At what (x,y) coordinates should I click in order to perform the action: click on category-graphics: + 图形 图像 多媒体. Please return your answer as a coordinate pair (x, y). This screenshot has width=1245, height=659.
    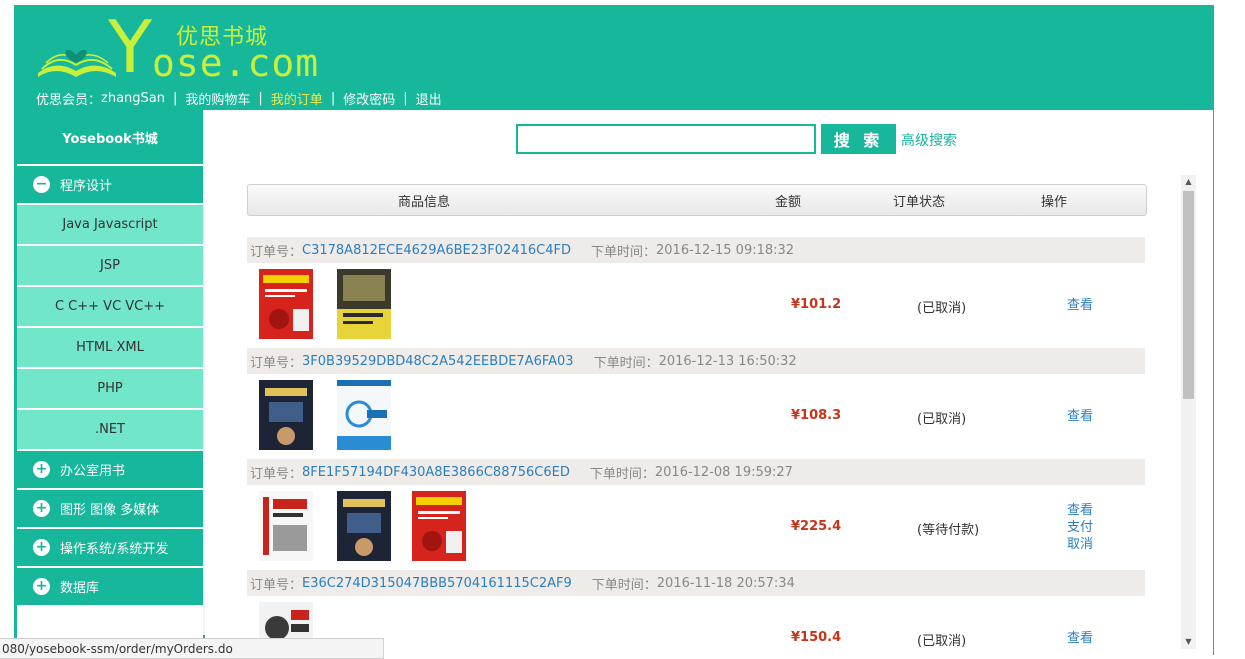
    Looking at the image, I should click on (110, 509).